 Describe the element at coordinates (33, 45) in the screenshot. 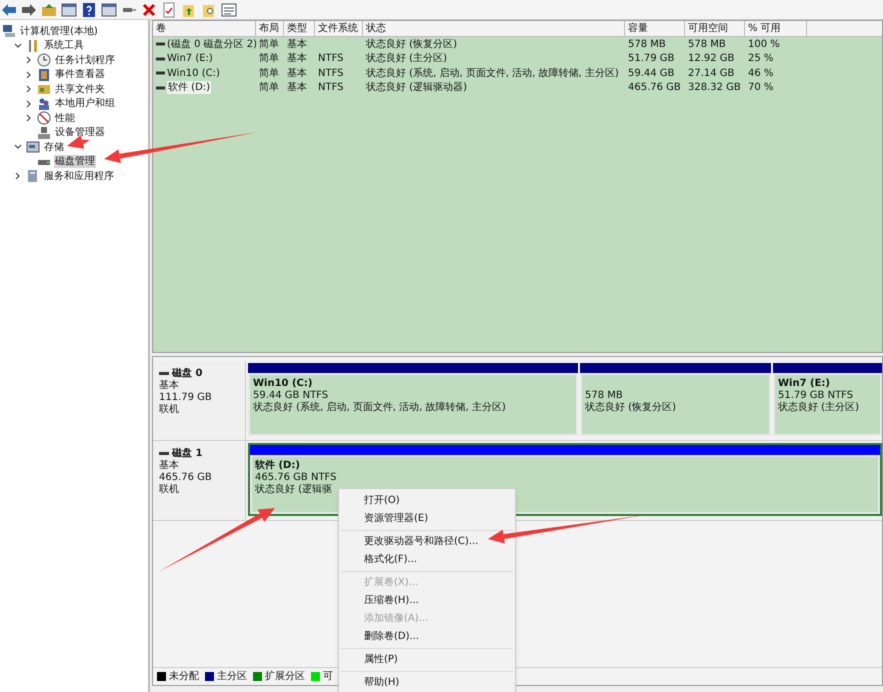

I see `tools-icon` at that location.